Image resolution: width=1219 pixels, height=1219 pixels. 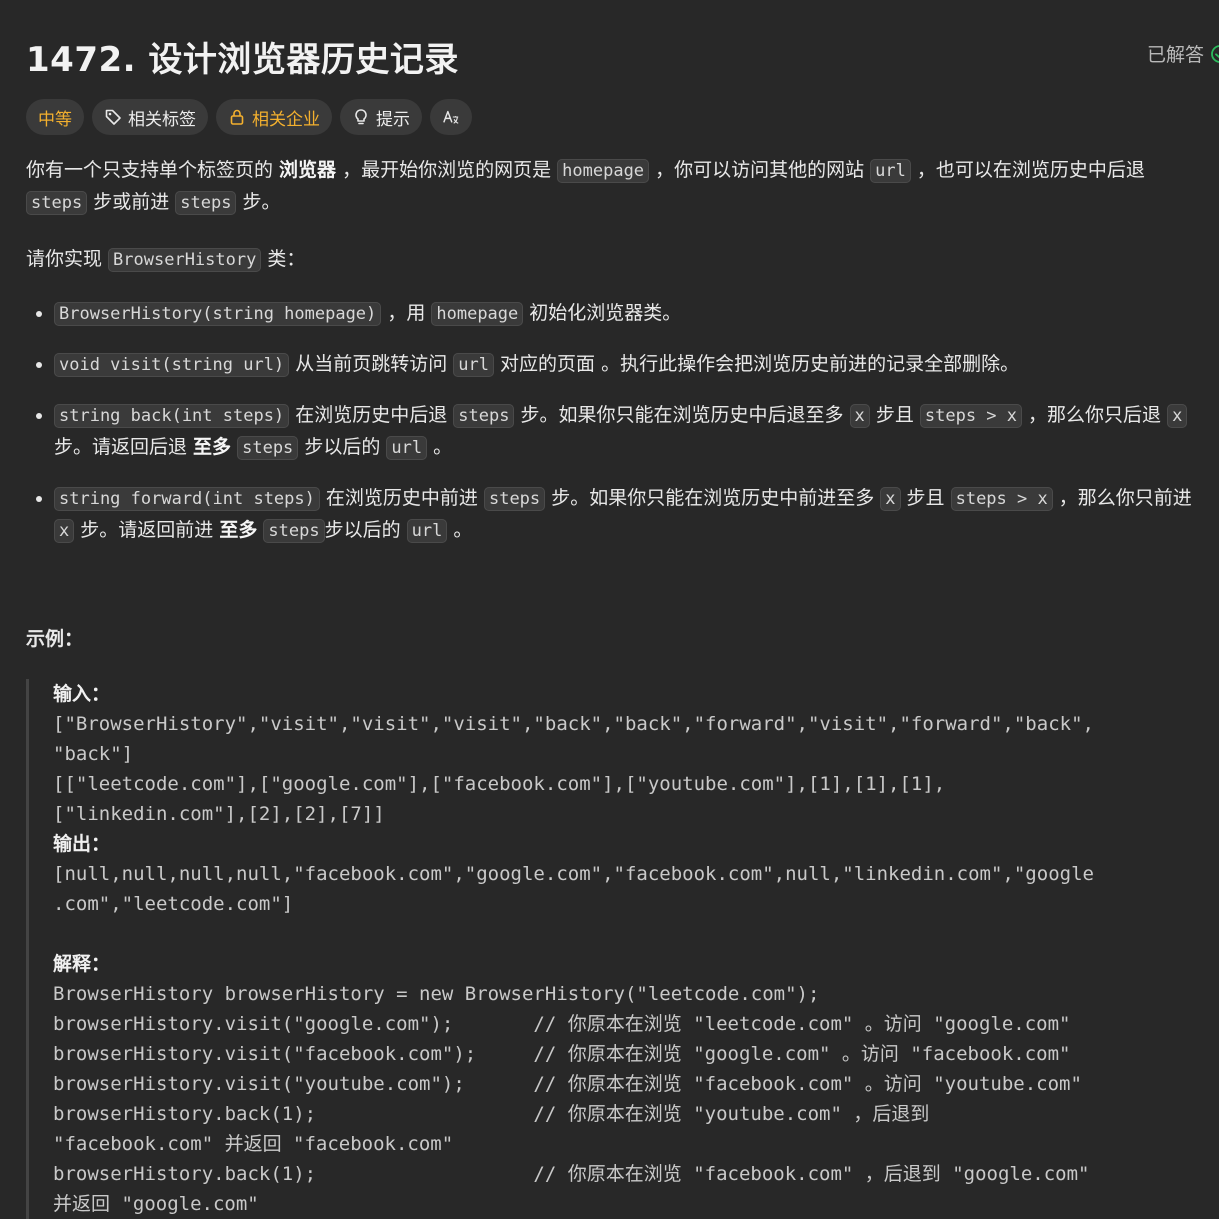 What do you see at coordinates (173, 904) in the screenshot?
I see `code-line: .com","leetcode.com"]` at bounding box center [173, 904].